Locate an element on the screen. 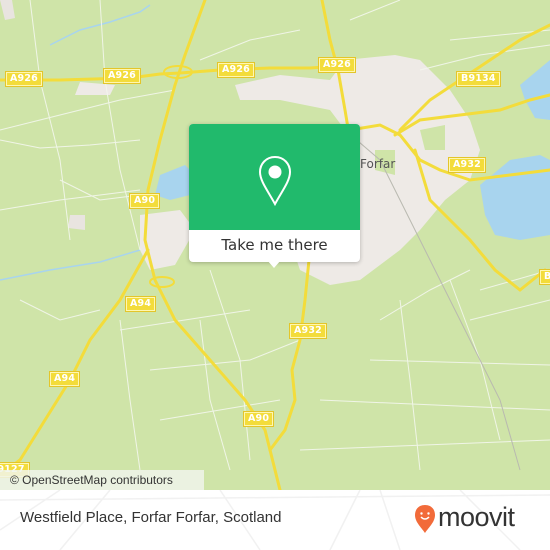 This screenshot has width=550, height=550. take-me-there-button: Take me there is located at coordinates (274, 246).